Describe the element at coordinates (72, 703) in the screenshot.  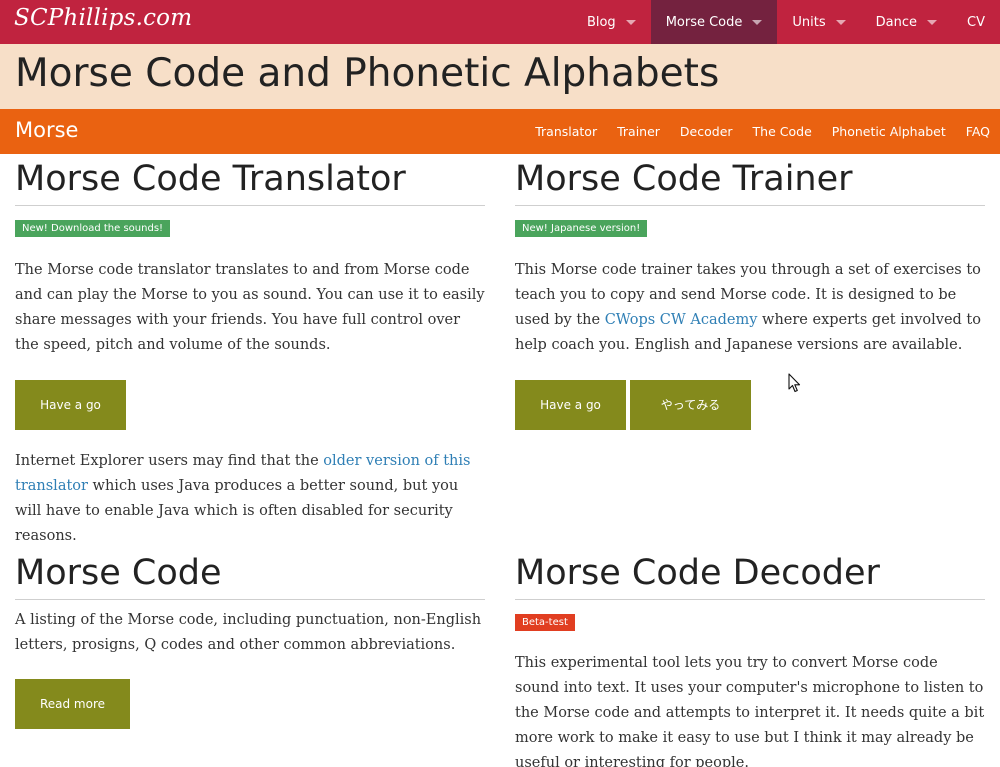
I see `read-more-button: Read more` at that location.